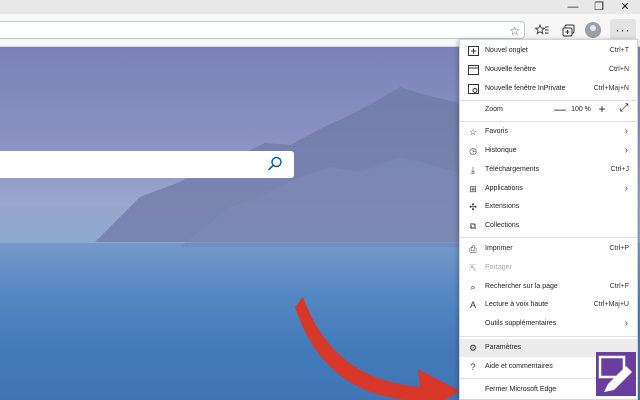 This screenshot has height=400, width=640. I want to click on menu-item-favorites: ☆ Favoris ›, so click(548, 132).